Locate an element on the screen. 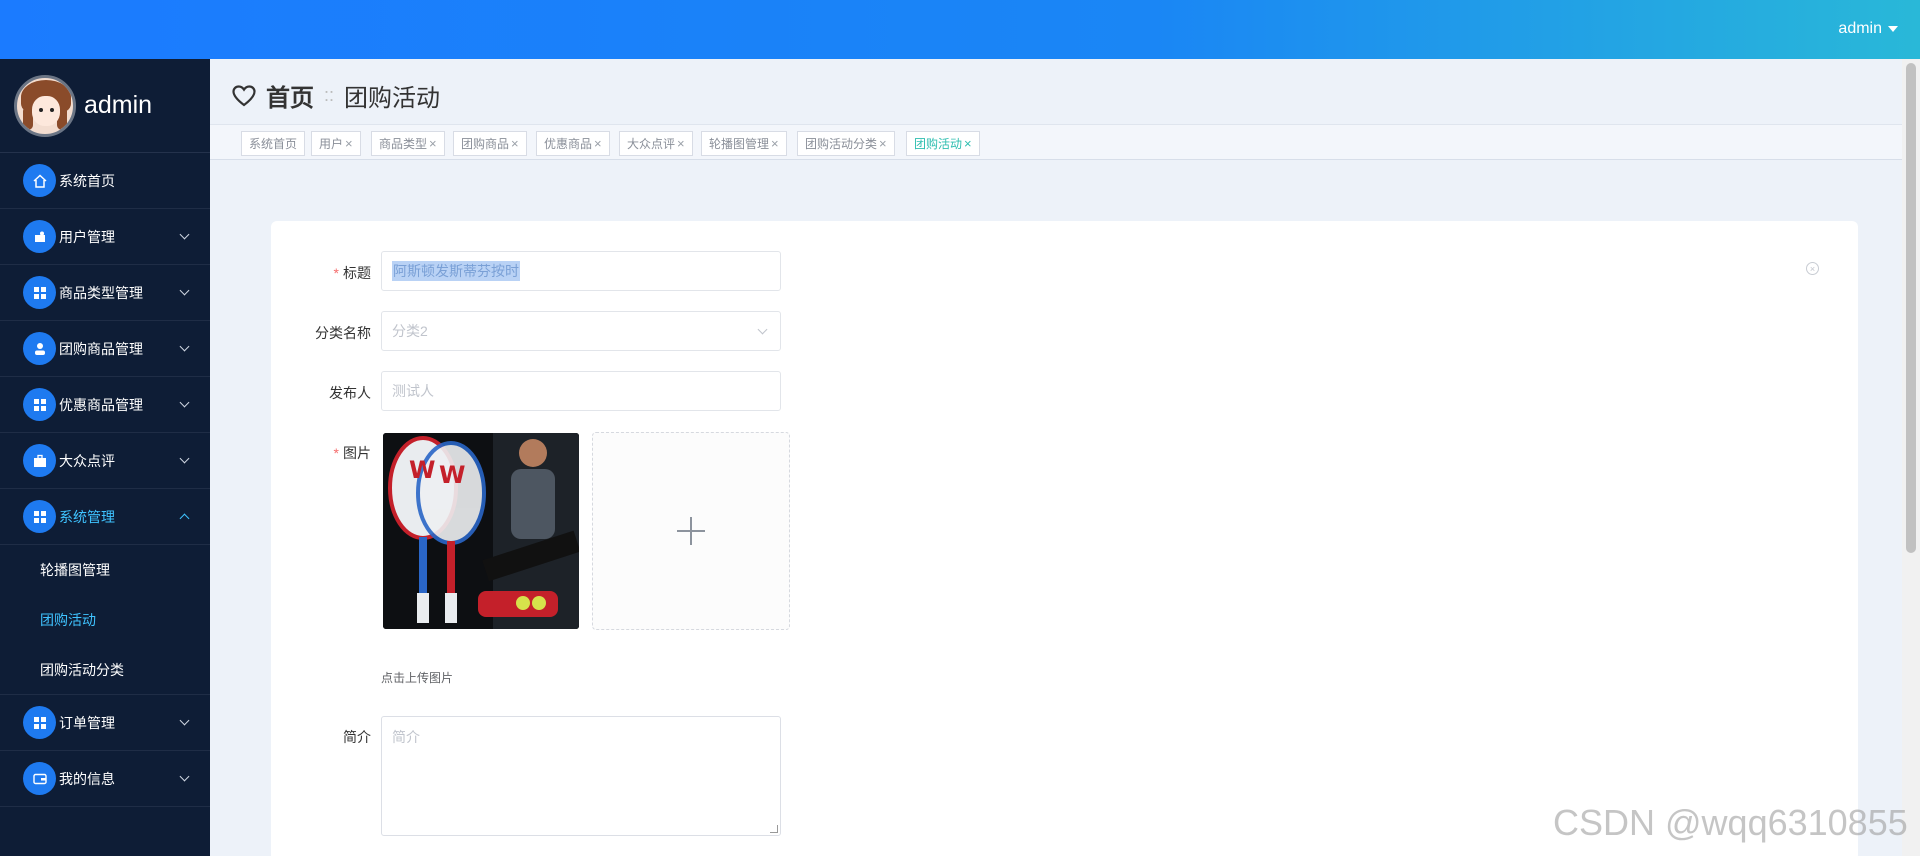 The width and height of the screenshot is (1920, 856). clear-icon: × is located at coordinates (1812, 268).